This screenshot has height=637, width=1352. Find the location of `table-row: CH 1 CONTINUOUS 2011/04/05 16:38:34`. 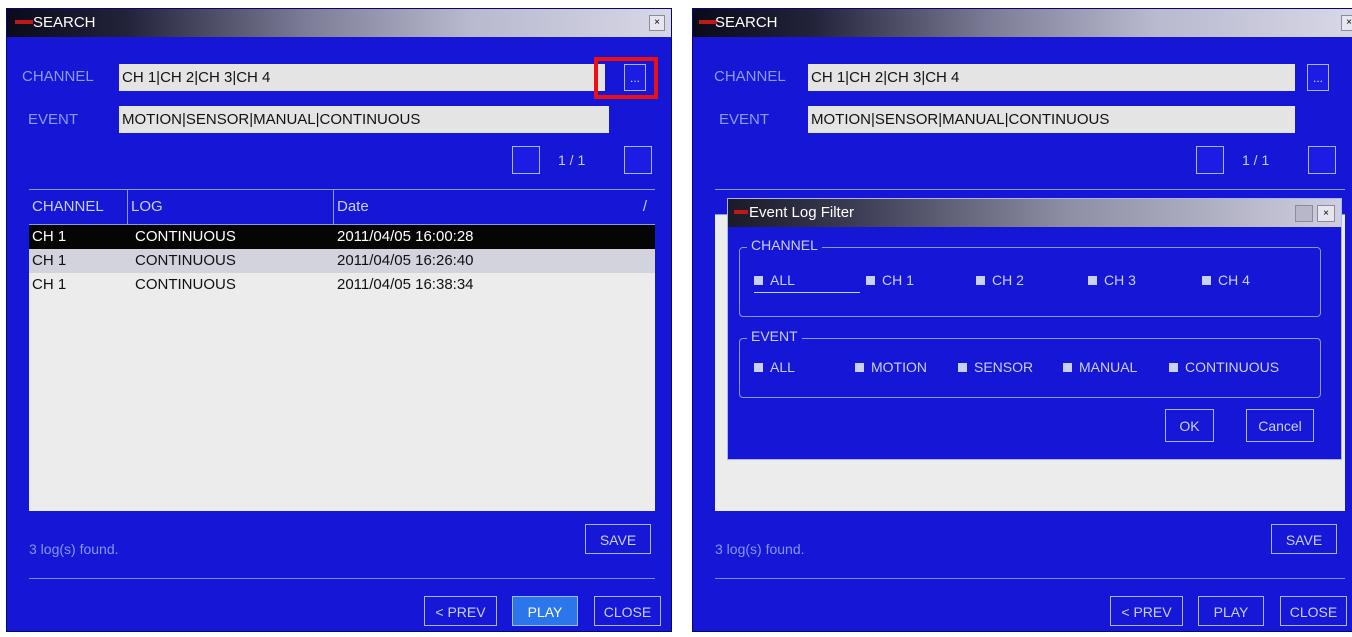

table-row: CH 1 CONTINUOUS 2011/04/05 16:38:34 is located at coordinates (342, 285).